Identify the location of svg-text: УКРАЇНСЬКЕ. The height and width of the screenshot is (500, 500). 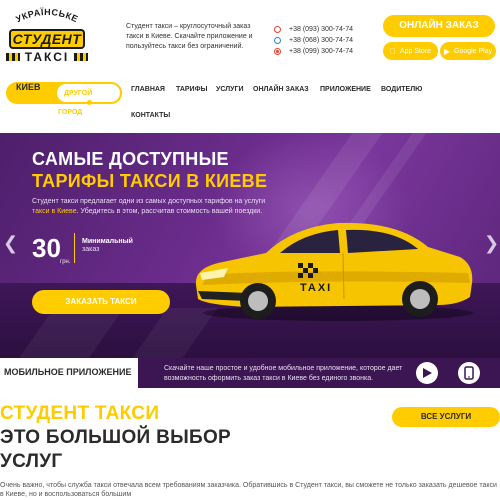
(47, 15).